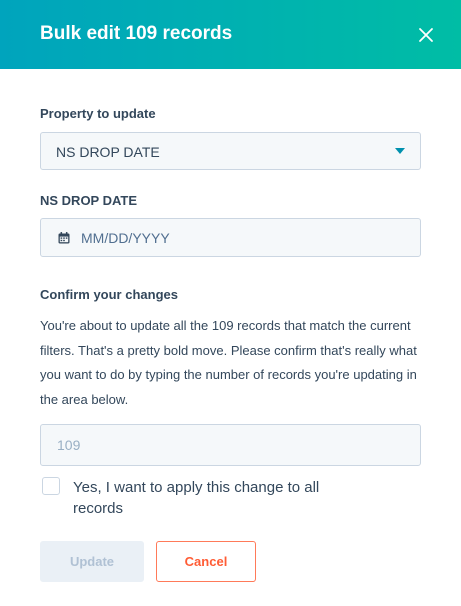 The image size is (461, 606). What do you see at coordinates (125, 238) in the screenshot?
I see `date-input-placeholder: MM/DD/YYYY` at bounding box center [125, 238].